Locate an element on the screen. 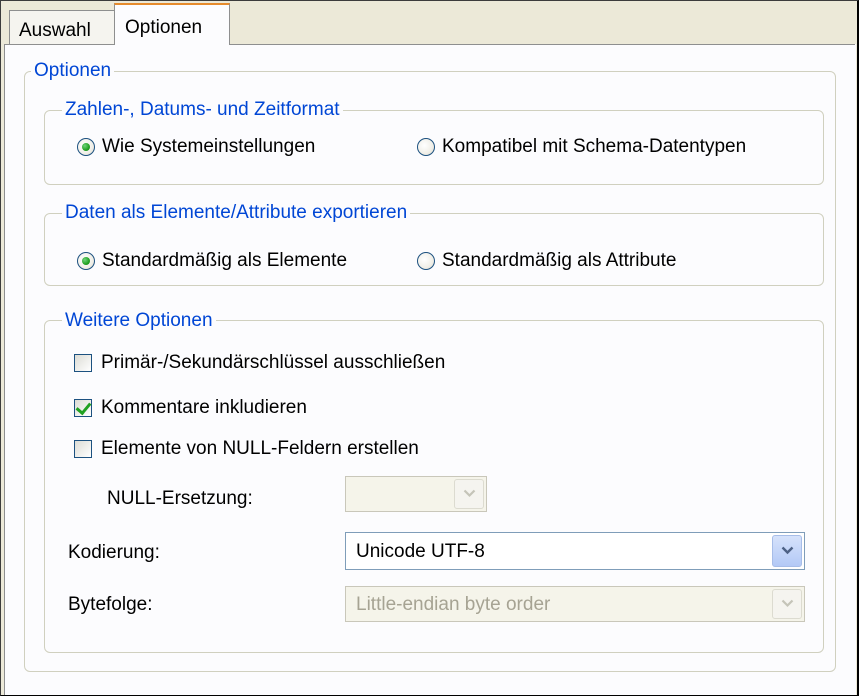  checkbox-null-elements: Elemente von NULL-Feldern erstellen is located at coordinates (246, 449).